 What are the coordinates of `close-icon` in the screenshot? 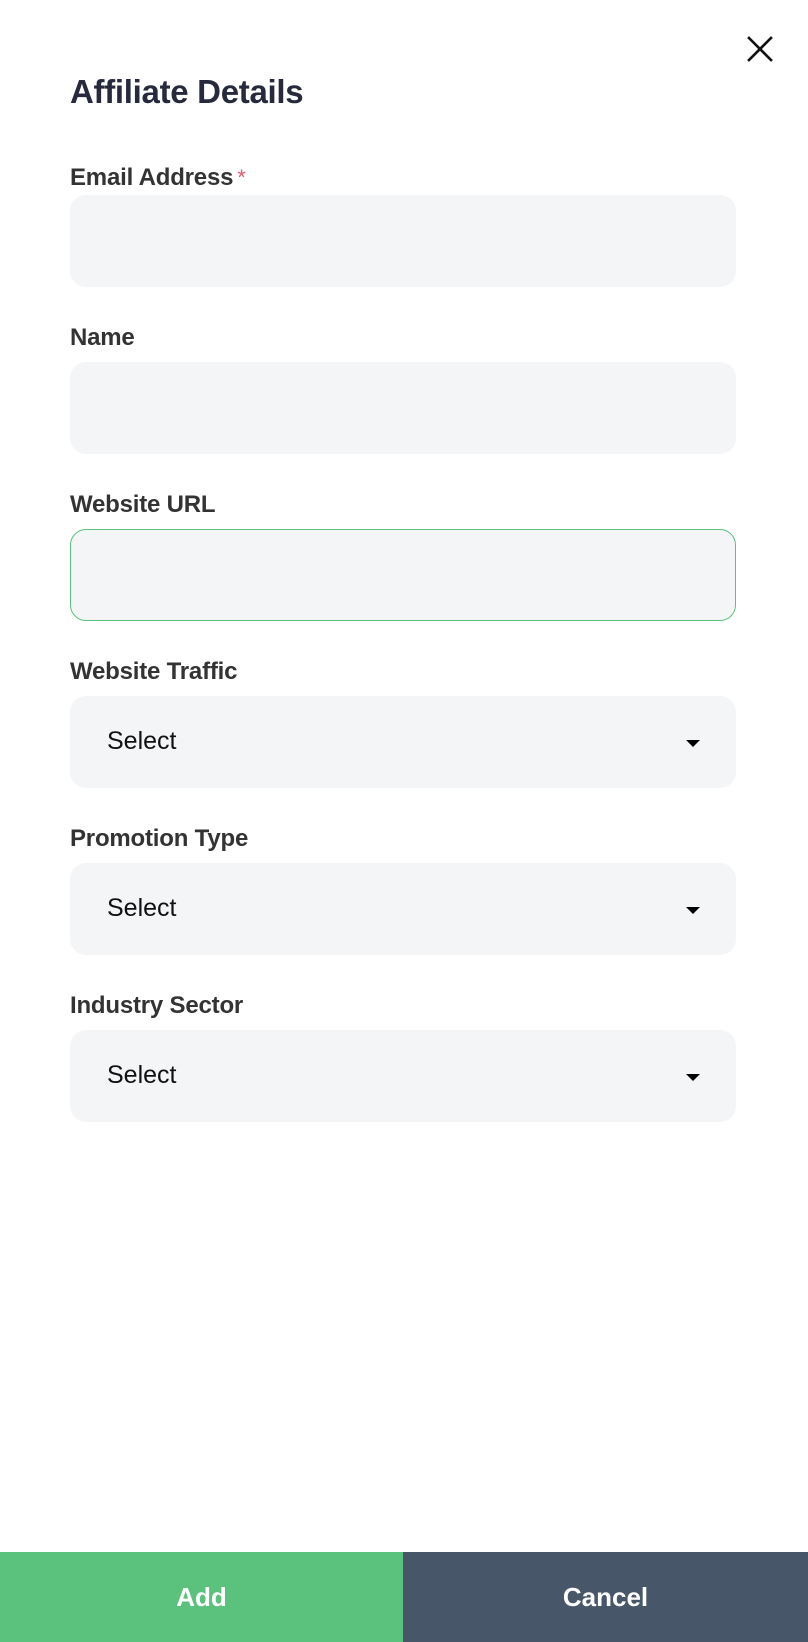 It's located at (760, 49).